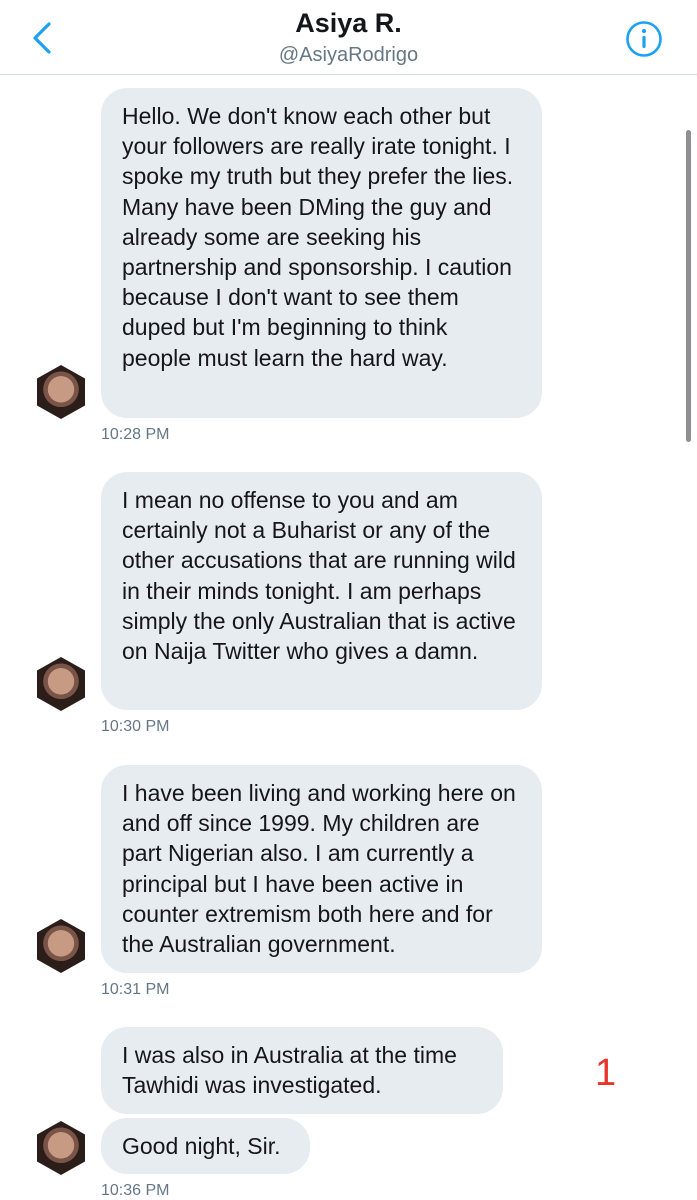 Image resolution: width=697 pixels, height=1200 pixels. What do you see at coordinates (135, 989) in the screenshot?
I see `message-timestamp: 10:31 PM` at bounding box center [135, 989].